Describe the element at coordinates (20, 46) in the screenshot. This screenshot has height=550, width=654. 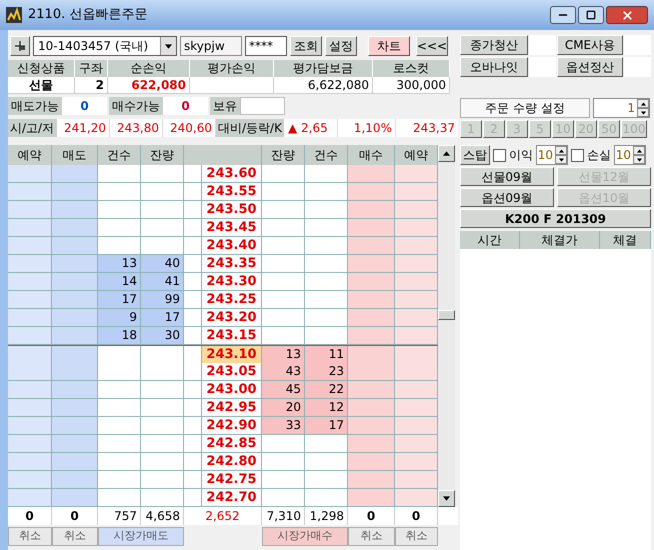
I see `link-toggle-button` at that location.